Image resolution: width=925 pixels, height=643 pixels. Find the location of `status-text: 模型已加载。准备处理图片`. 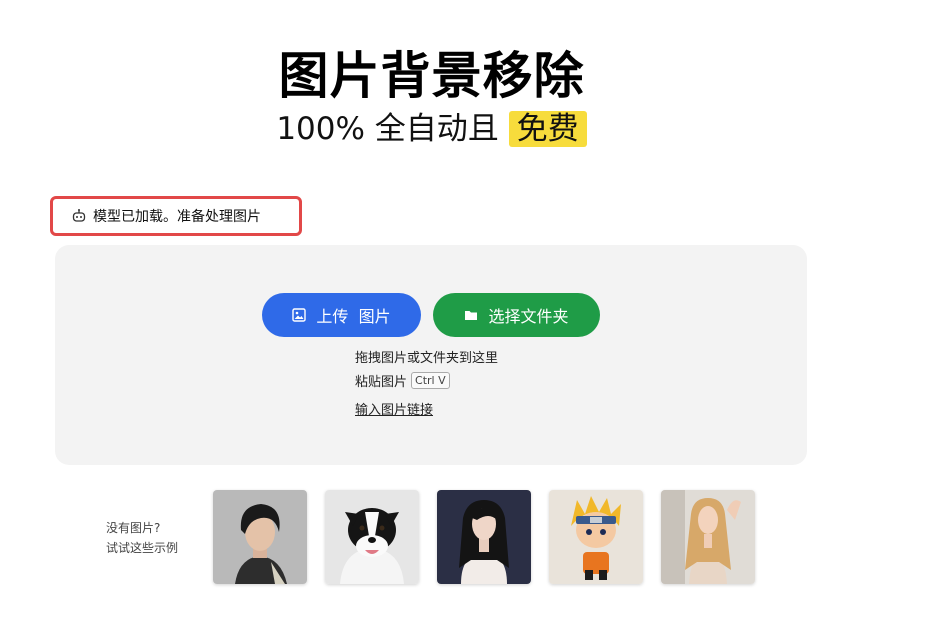

status-text: 模型已加载。准备处理图片 is located at coordinates (177, 217).